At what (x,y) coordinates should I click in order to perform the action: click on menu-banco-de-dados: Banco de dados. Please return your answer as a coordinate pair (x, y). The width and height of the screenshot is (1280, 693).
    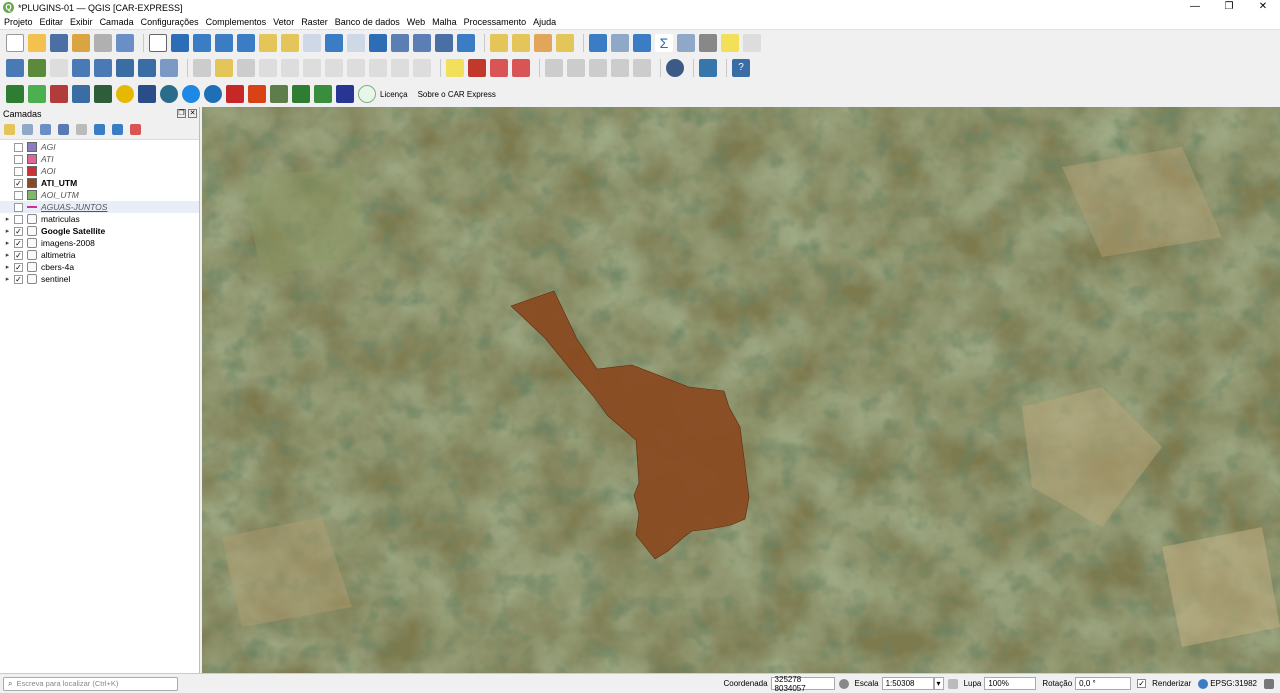
    Looking at the image, I should click on (367, 22).